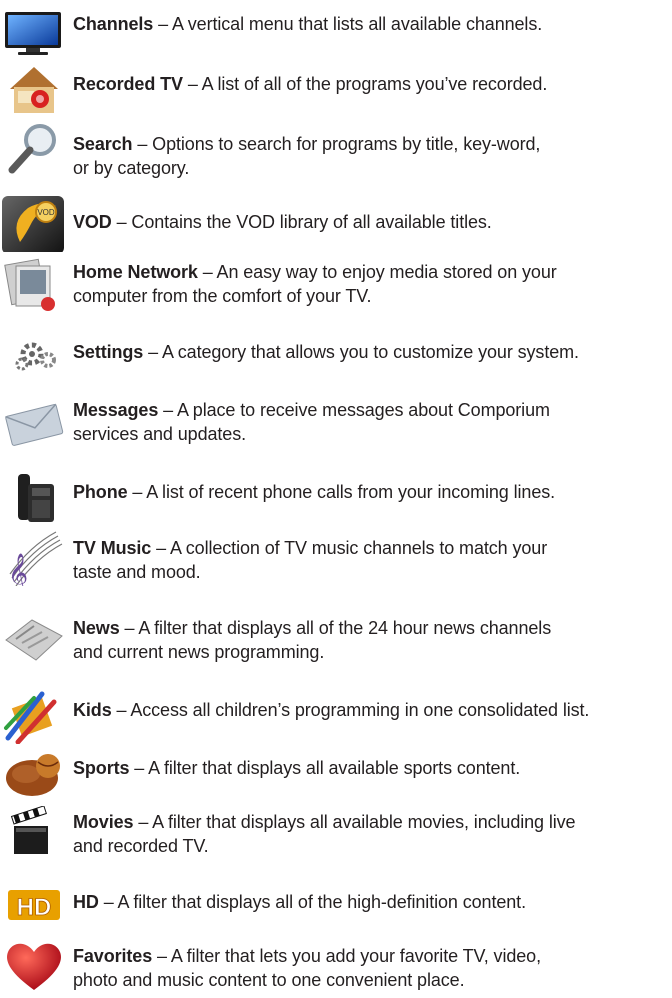 This screenshot has width=672, height=998. Describe the element at coordinates (29, 284) in the screenshot. I see `photo-stack-icon` at that location.